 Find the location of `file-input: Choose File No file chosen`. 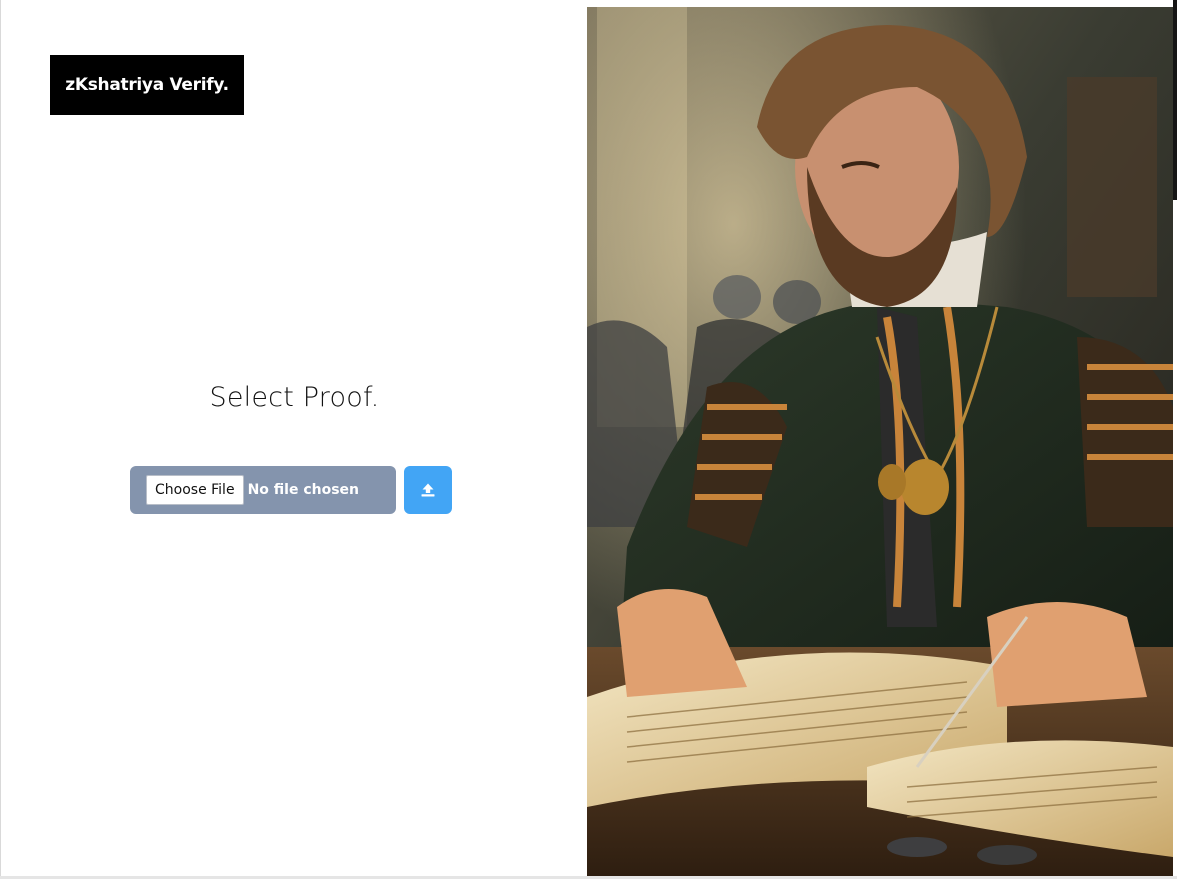

file-input: Choose File No file chosen is located at coordinates (263, 490).